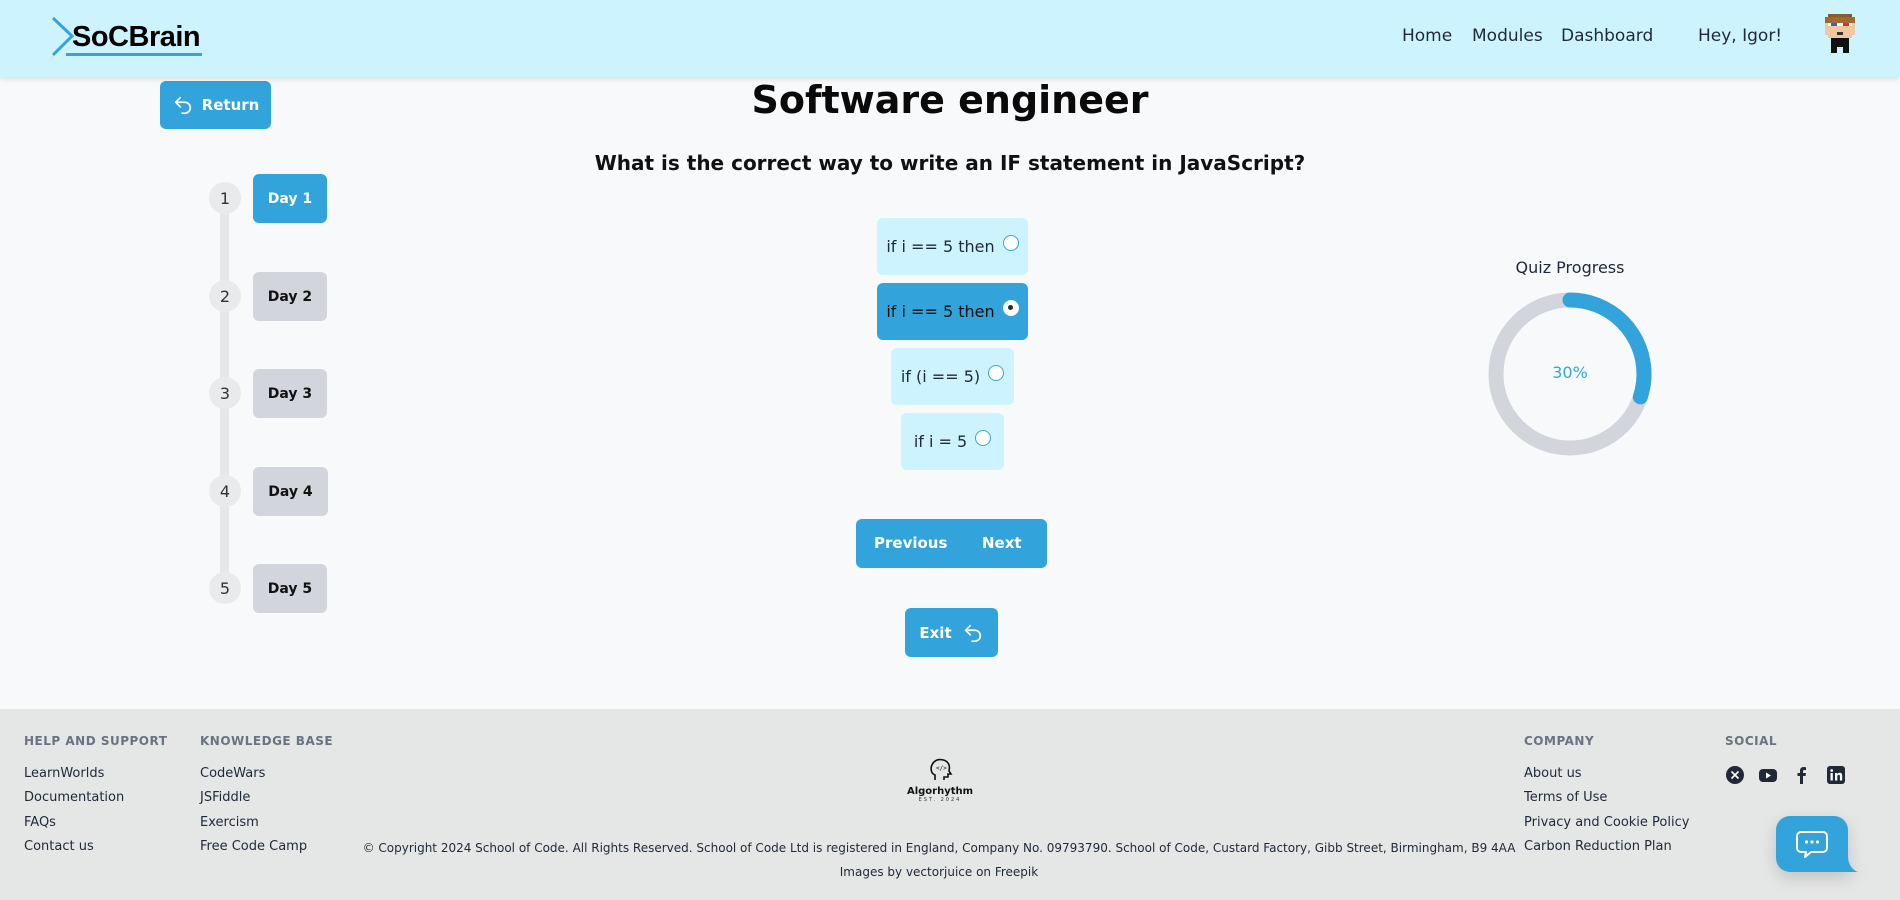  What do you see at coordinates (939, 872) in the screenshot?
I see `image-credits: Images by vectorjuice on Freepik` at bounding box center [939, 872].